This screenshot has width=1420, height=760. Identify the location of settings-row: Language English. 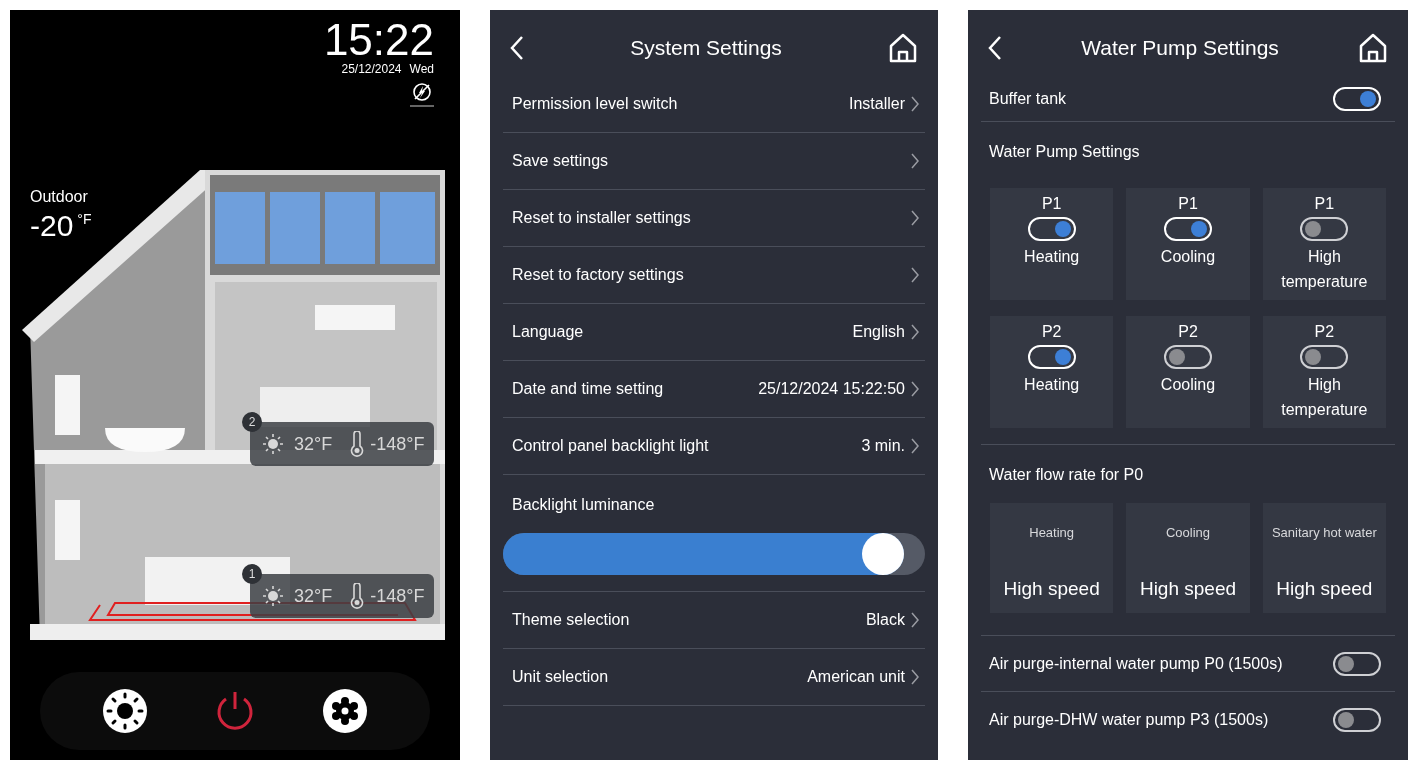
(714, 332).